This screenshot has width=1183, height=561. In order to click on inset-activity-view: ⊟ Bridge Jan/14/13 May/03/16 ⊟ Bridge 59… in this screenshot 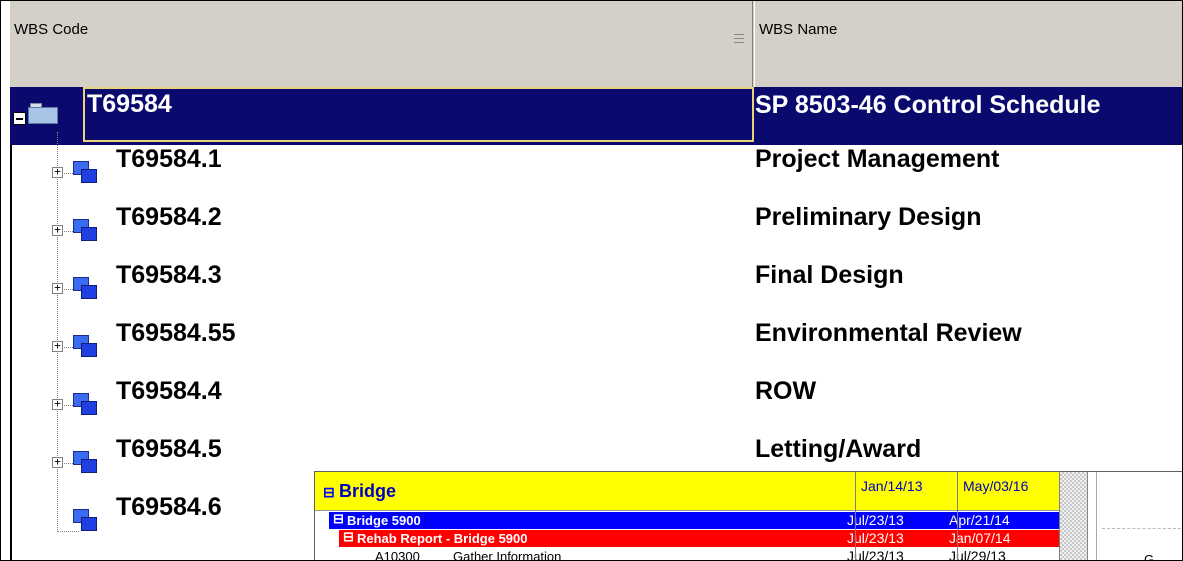, I will do `click(748, 516)`.